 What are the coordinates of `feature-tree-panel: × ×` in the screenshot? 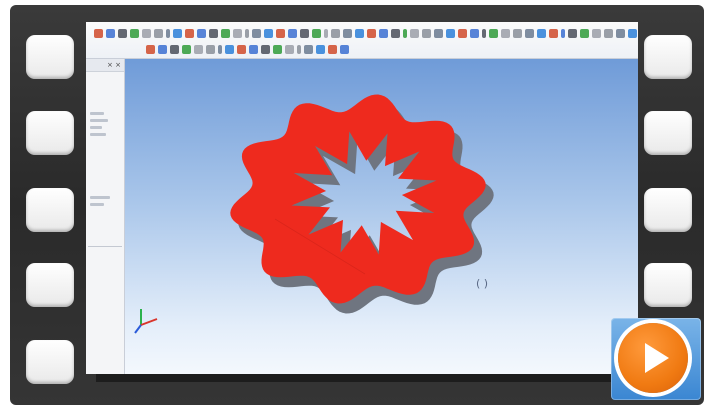 It's located at (105, 216).